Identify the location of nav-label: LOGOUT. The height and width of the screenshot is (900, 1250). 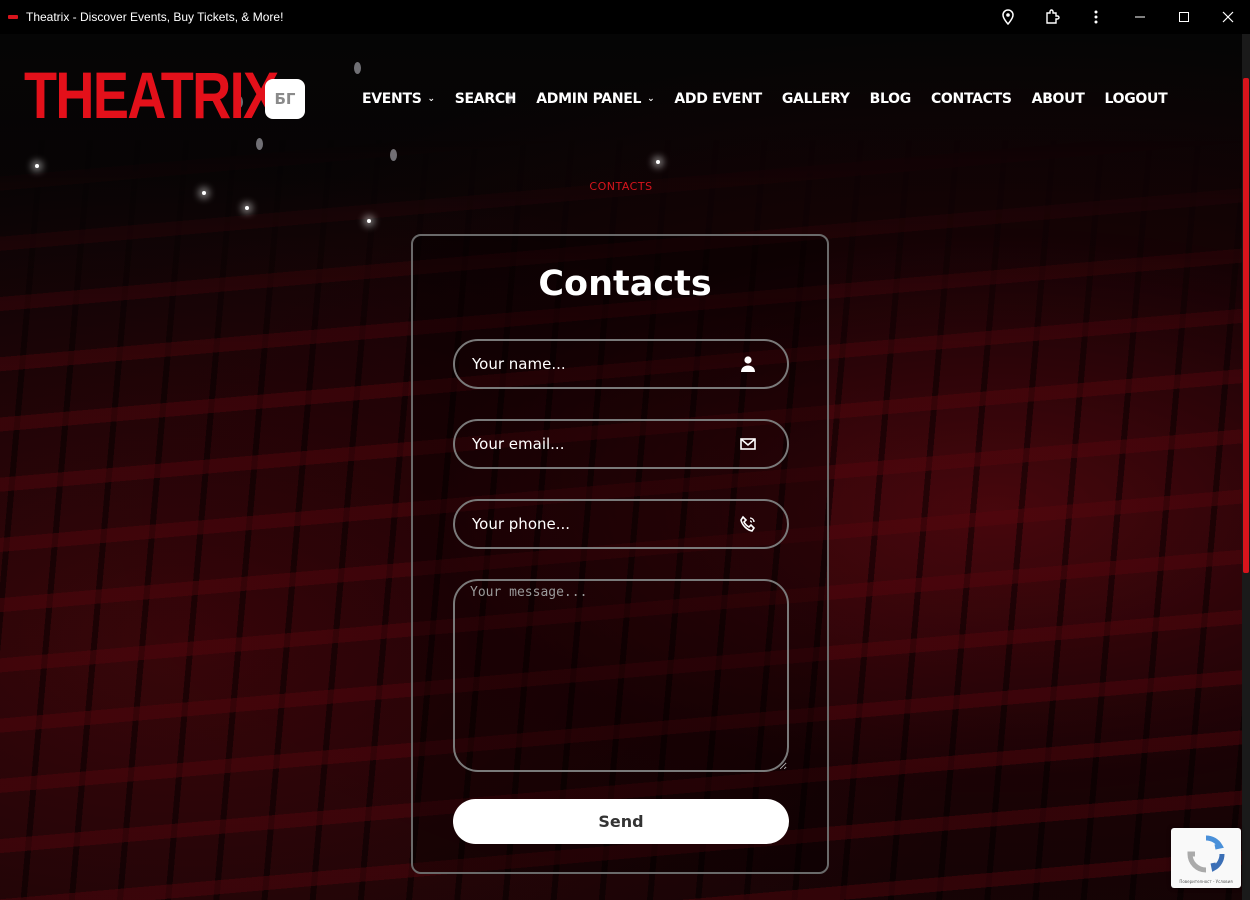
(1136, 99).